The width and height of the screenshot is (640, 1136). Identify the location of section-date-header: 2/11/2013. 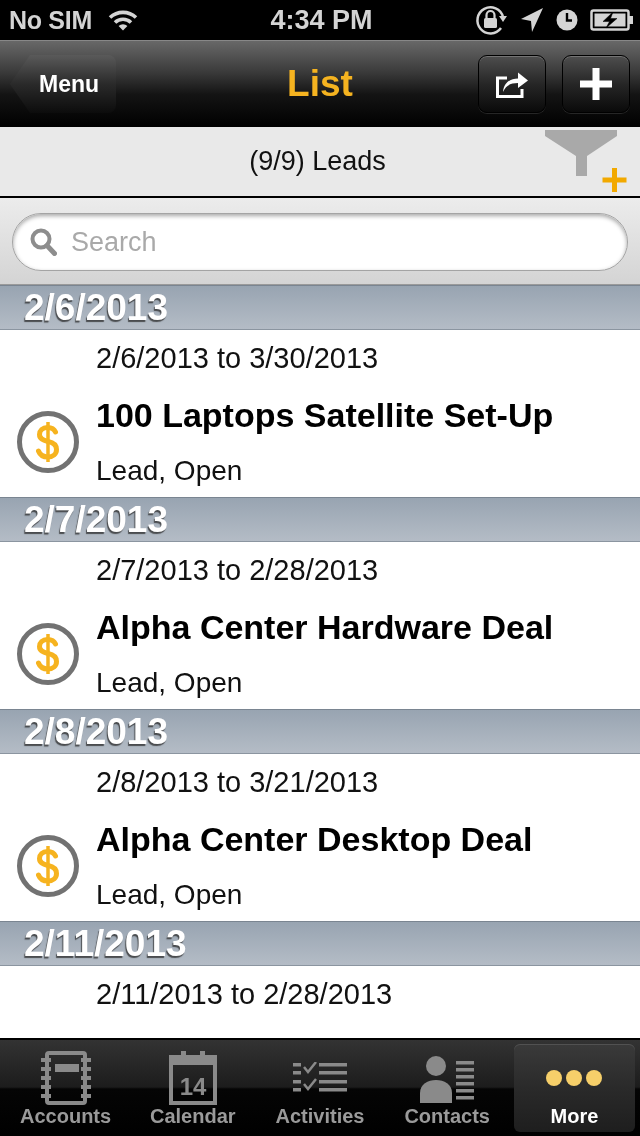
(320, 943).